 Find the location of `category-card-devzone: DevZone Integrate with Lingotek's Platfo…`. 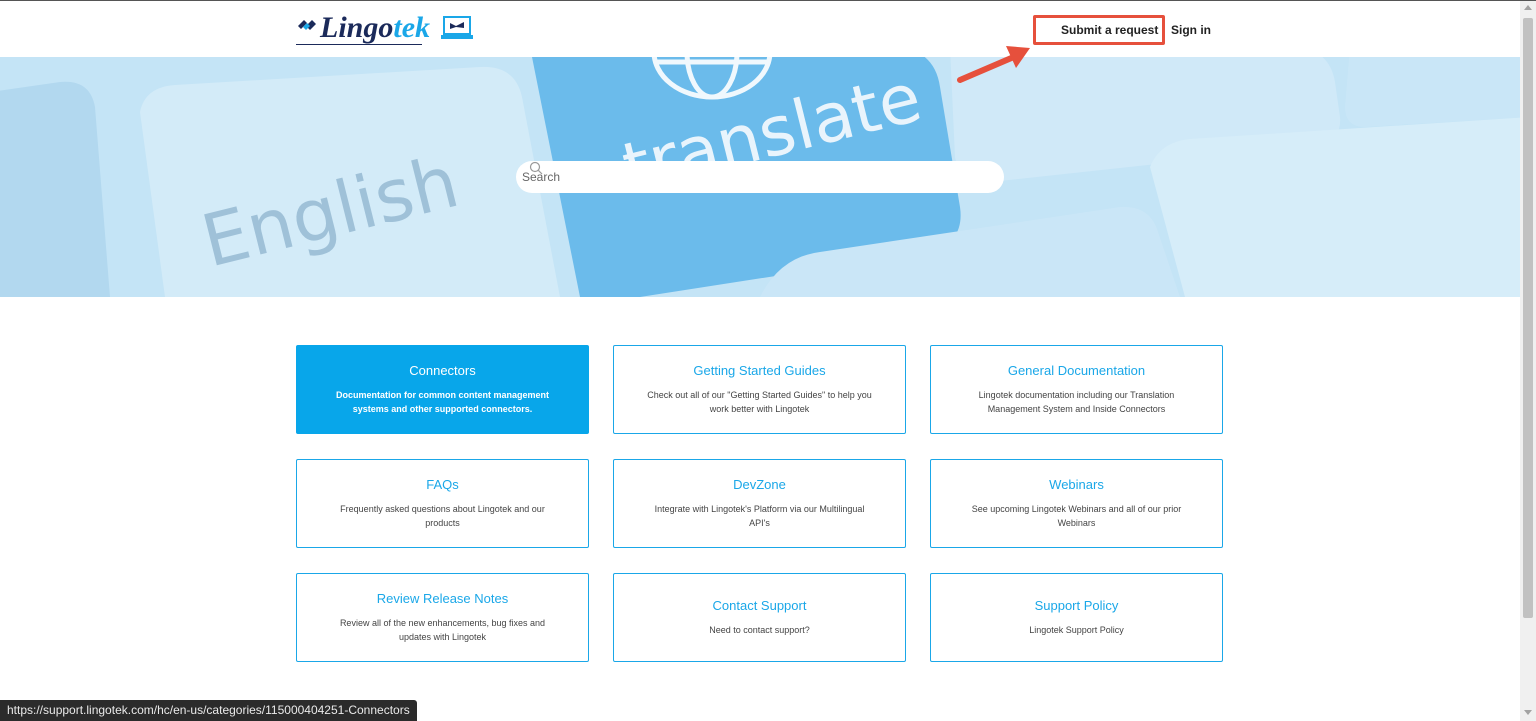

category-card-devzone: DevZone Integrate with Lingotek's Platfo… is located at coordinates (759, 503).